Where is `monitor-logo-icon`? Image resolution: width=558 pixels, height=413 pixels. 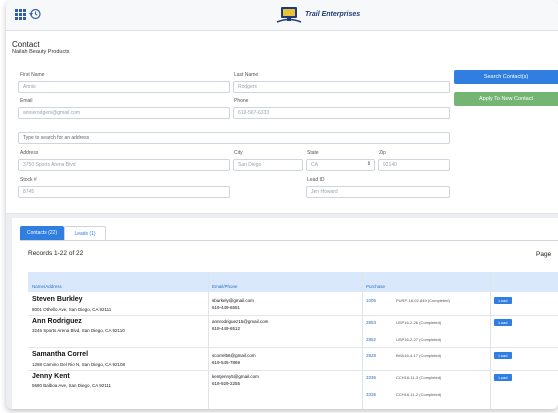
monitor-logo-icon is located at coordinates (289, 15).